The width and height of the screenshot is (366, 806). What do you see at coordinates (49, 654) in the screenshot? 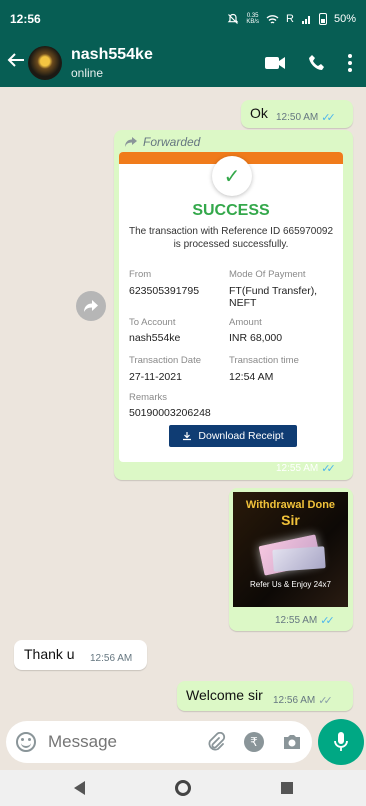
I see `message-text: Thank u` at bounding box center [49, 654].